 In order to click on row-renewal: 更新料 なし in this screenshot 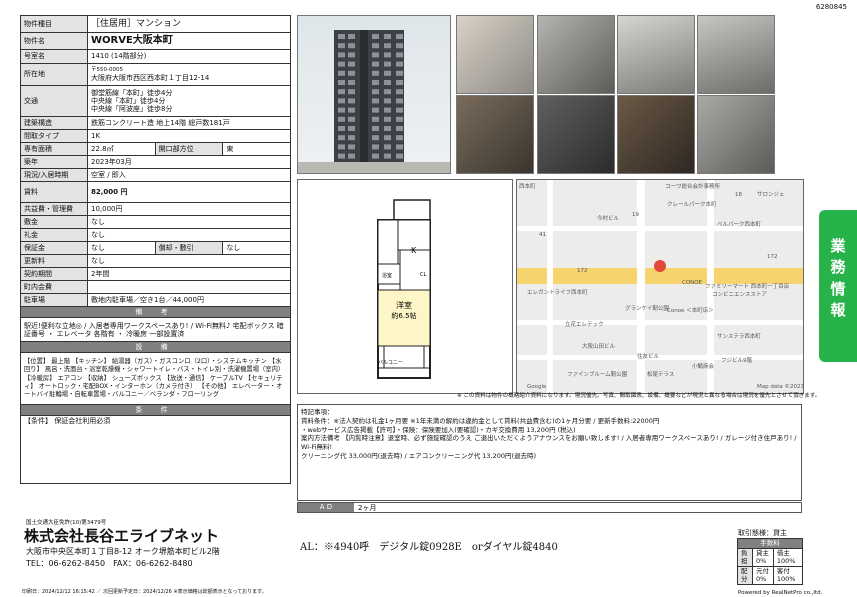, I will do `click(155, 261)`.